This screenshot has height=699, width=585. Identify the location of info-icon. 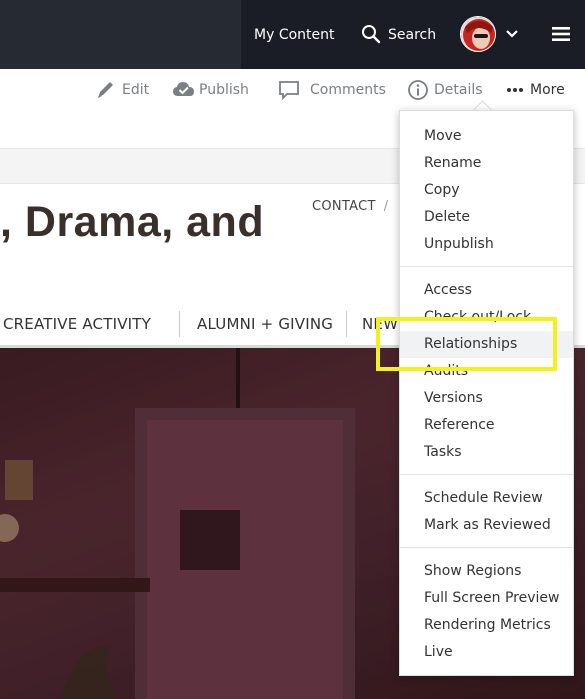
(418, 90).